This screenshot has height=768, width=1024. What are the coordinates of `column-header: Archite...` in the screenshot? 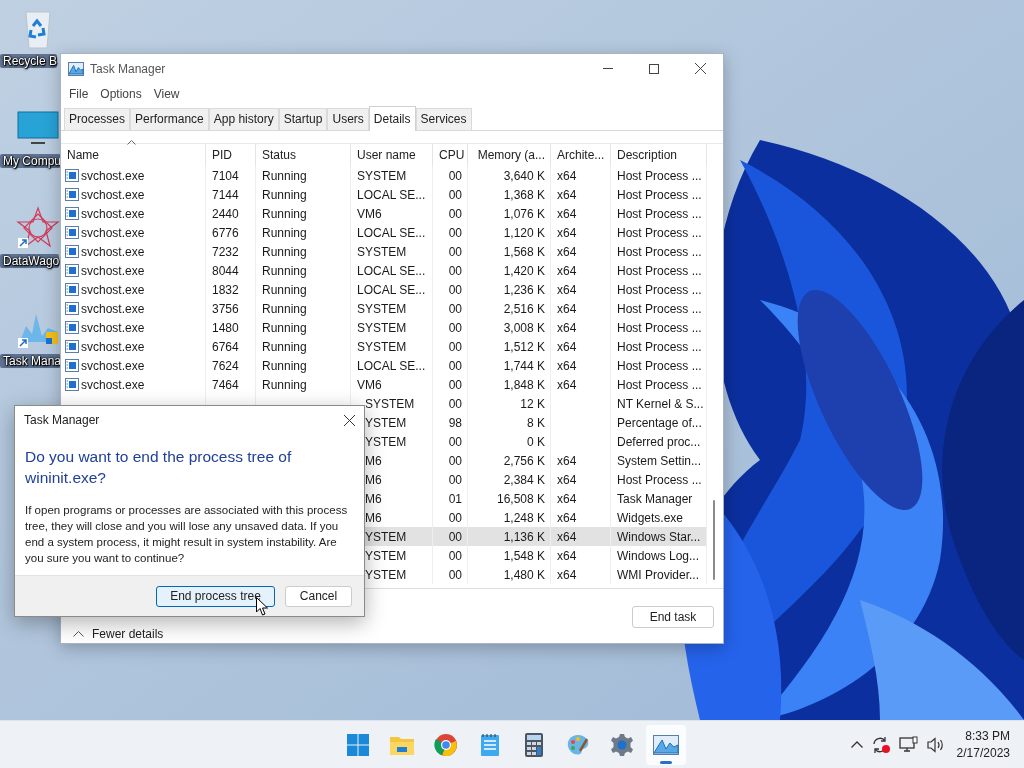 It's located at (581, 155).